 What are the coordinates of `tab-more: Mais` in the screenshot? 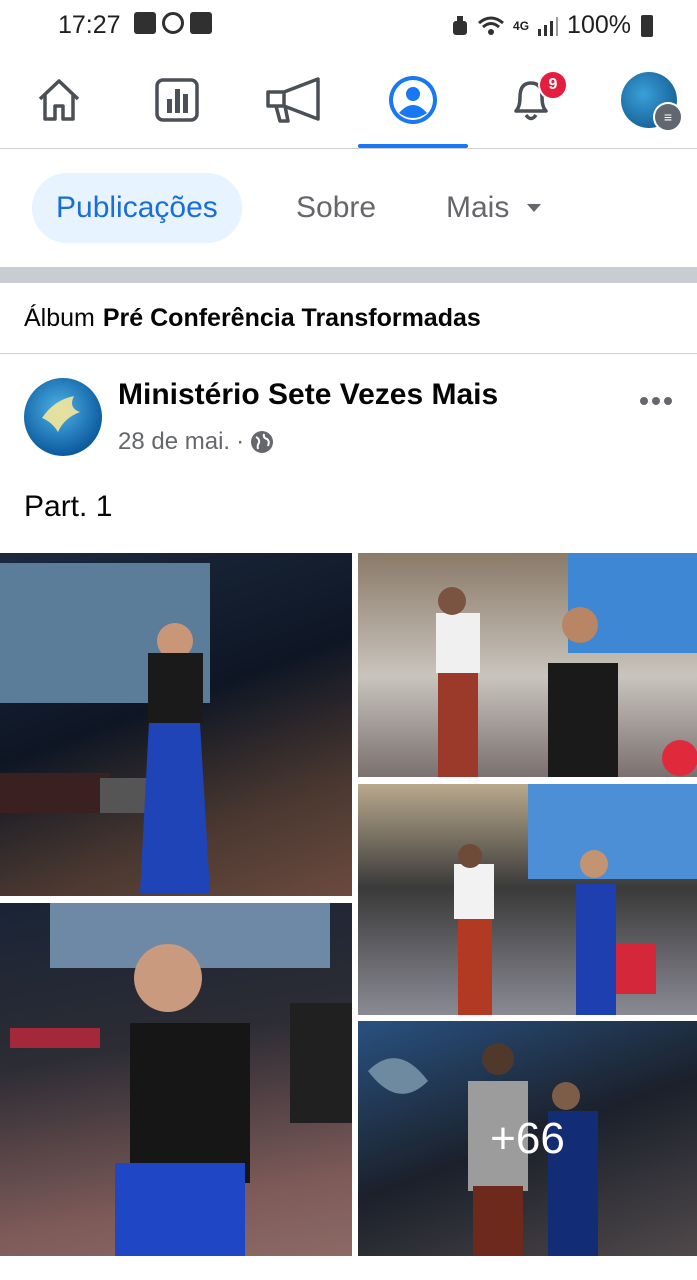 It's located at (494, 208).